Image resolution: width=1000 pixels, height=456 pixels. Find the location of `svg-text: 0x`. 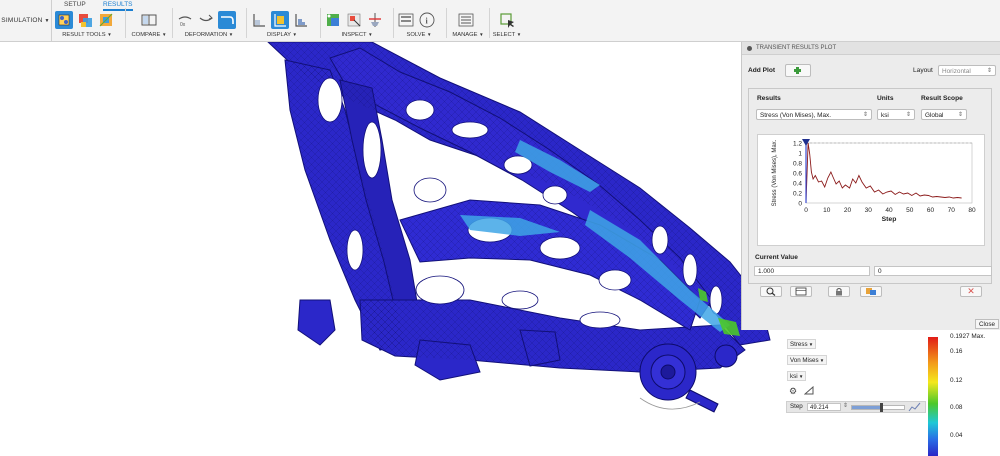

svg-text: 0x is located at coordinates (183, 25).